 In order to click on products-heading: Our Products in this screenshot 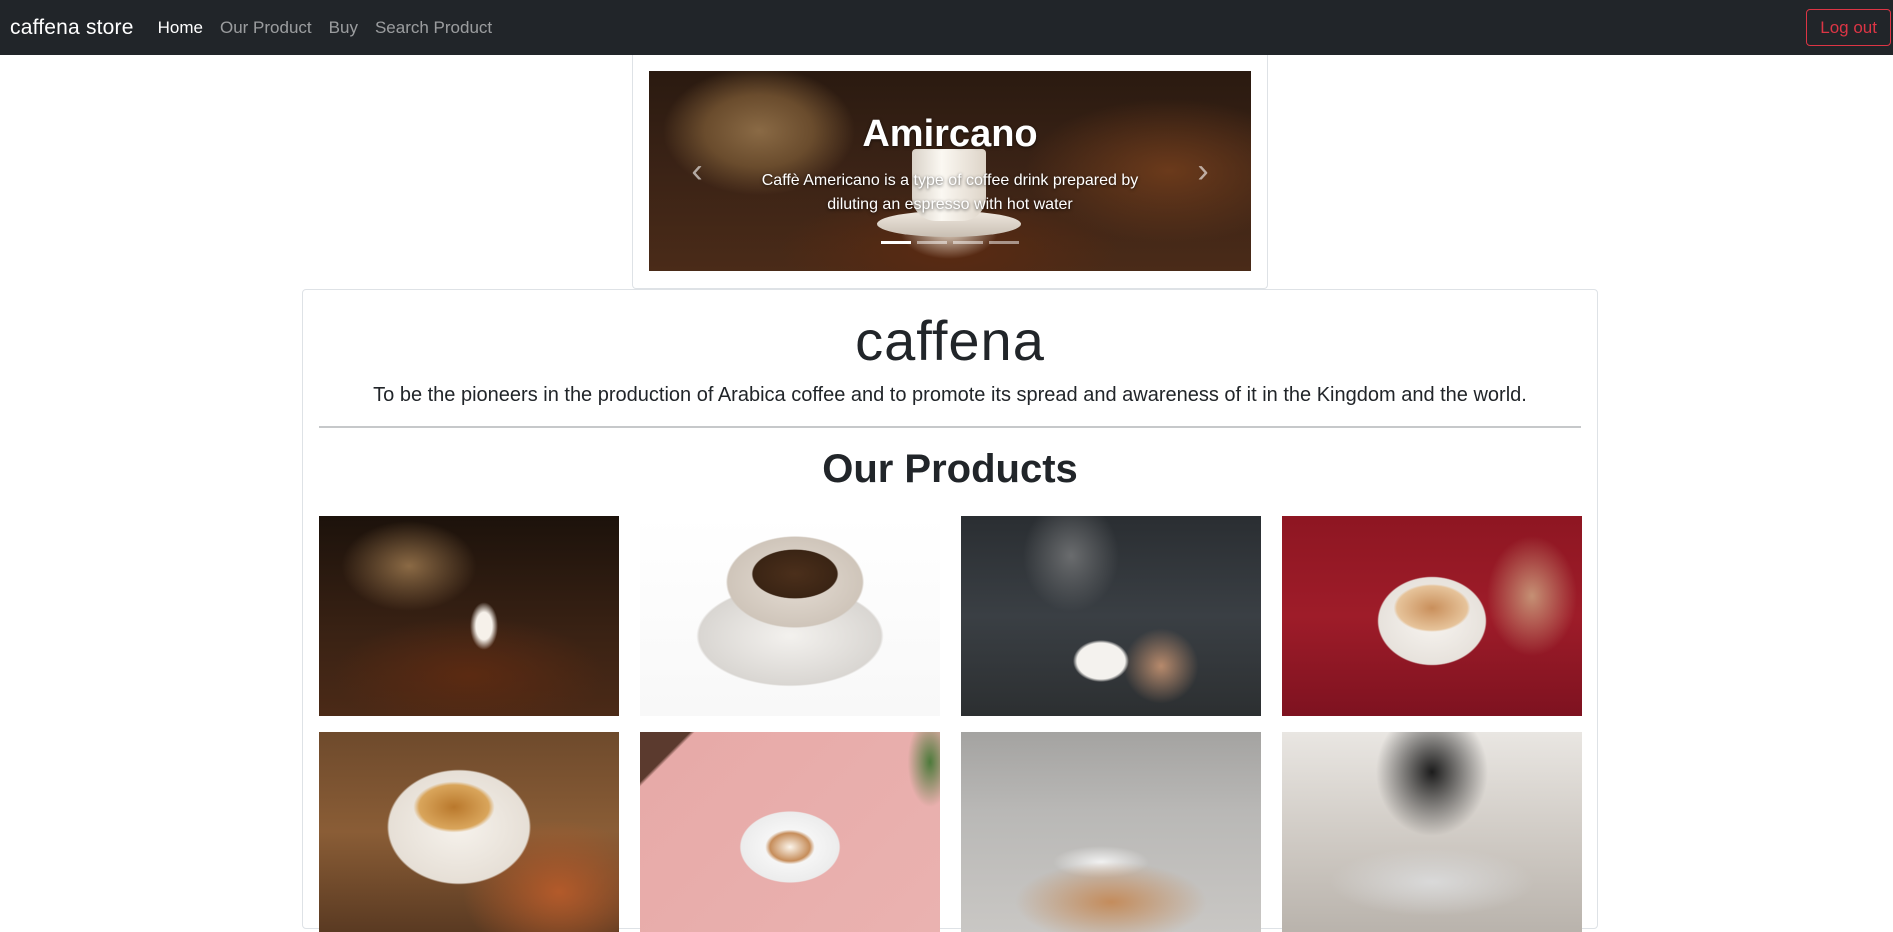, I will do `click(950, 469)`.